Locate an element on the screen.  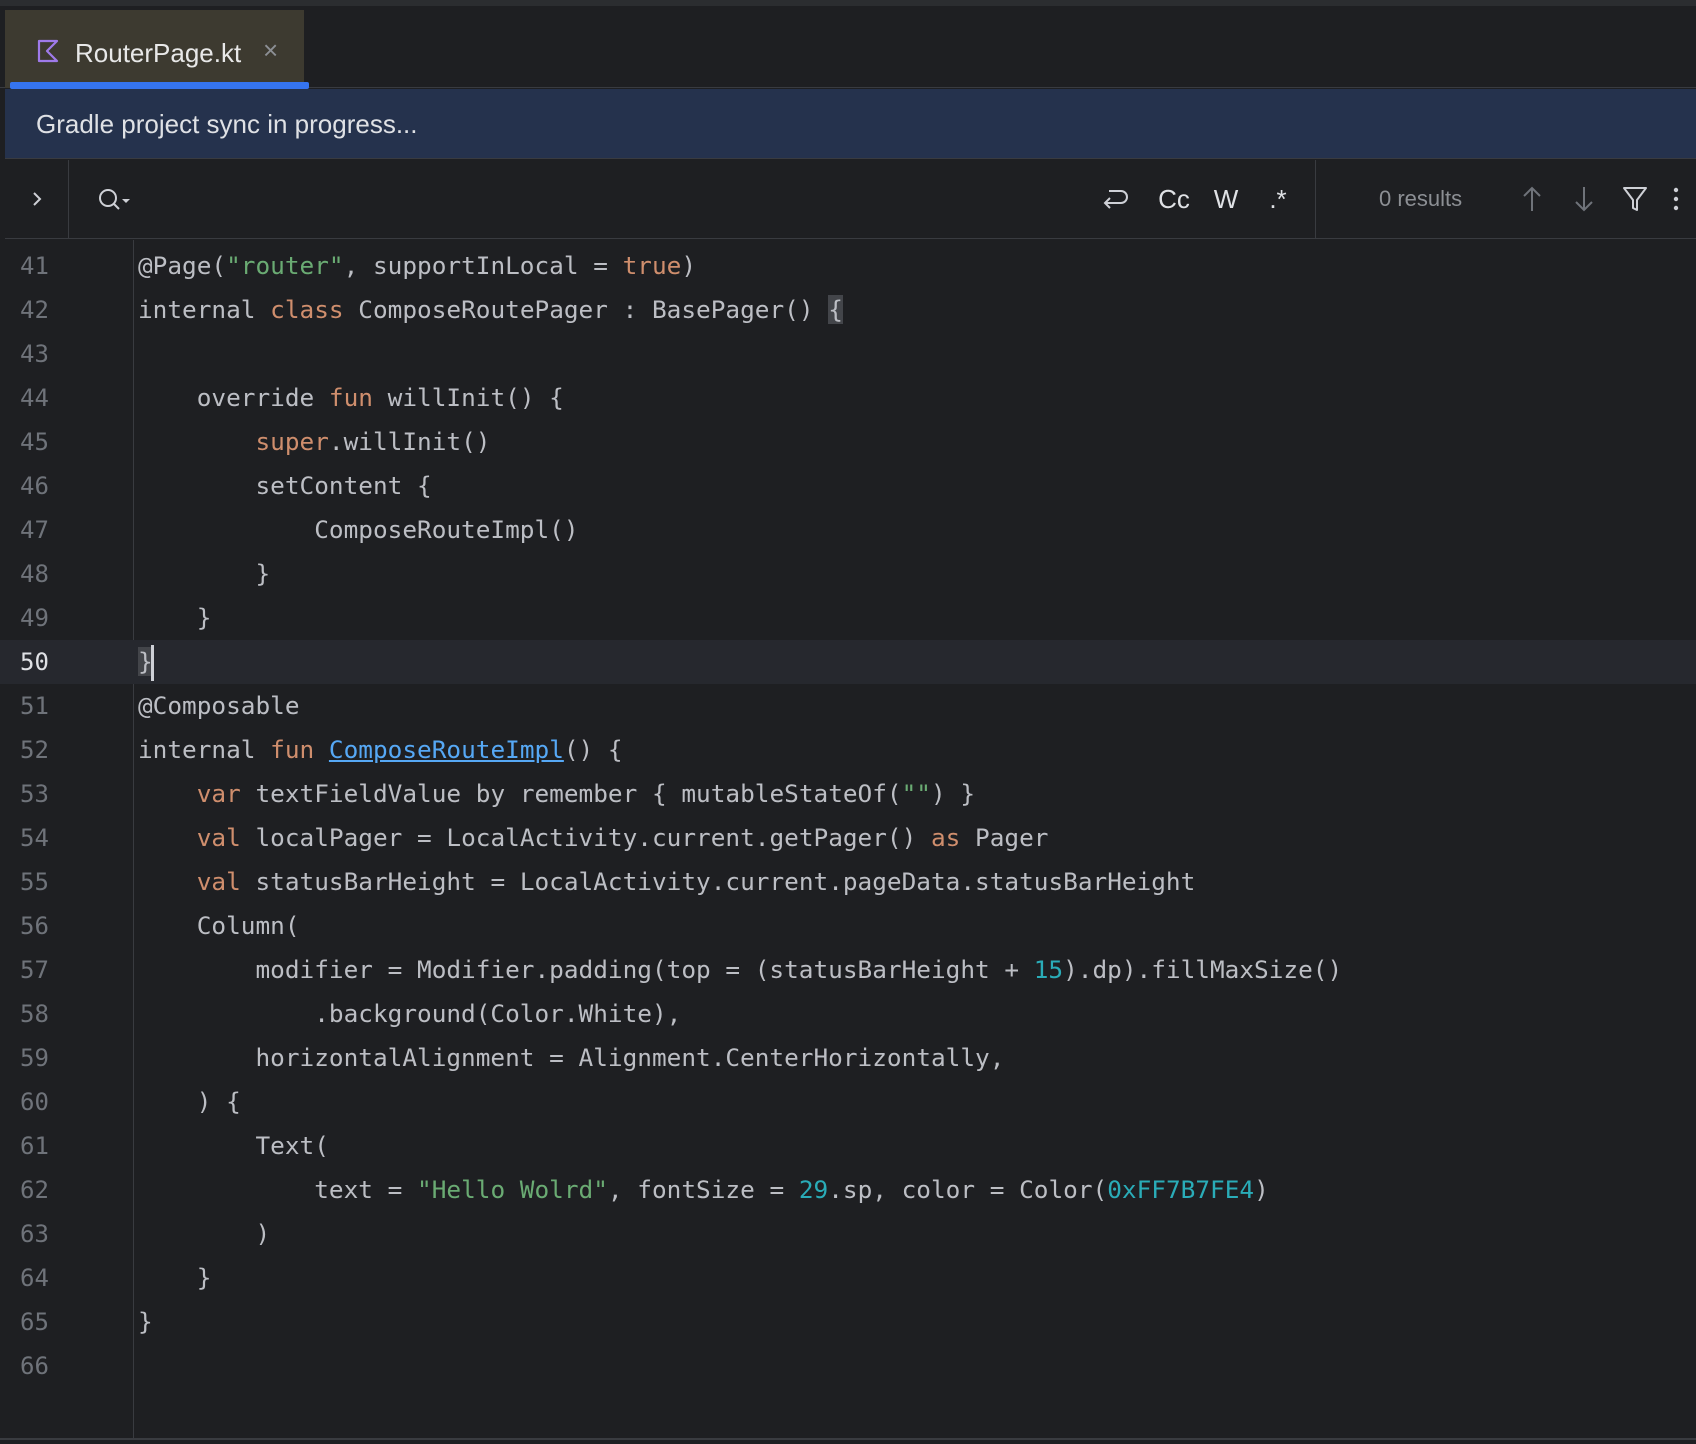
code-line: 48 } is located at coordinates (848, 574).